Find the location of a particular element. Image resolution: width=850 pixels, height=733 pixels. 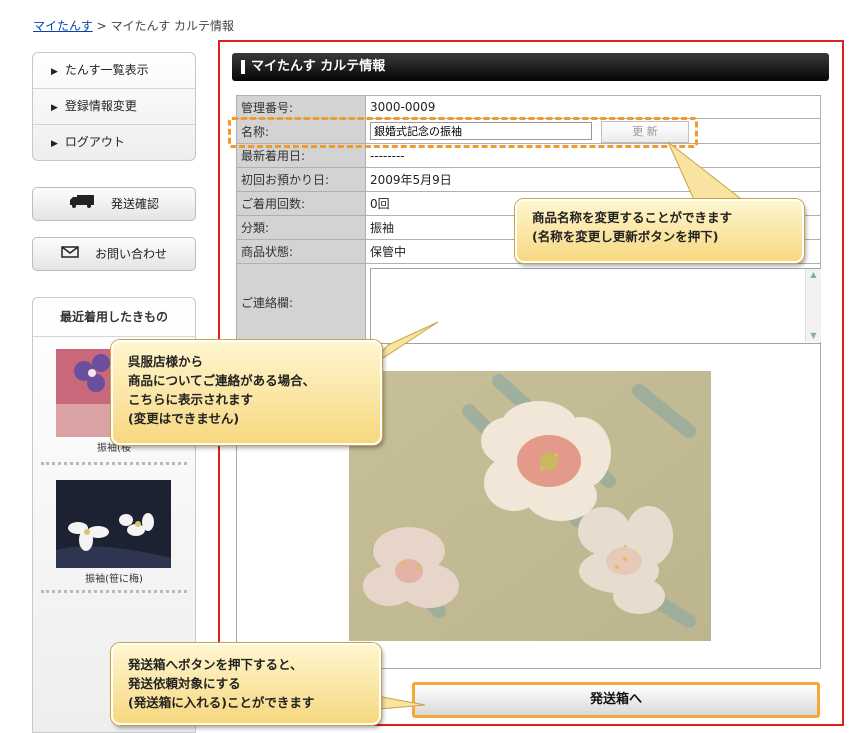

callout-line: 発送依頼対象にする is located at coordinates (184, 683).